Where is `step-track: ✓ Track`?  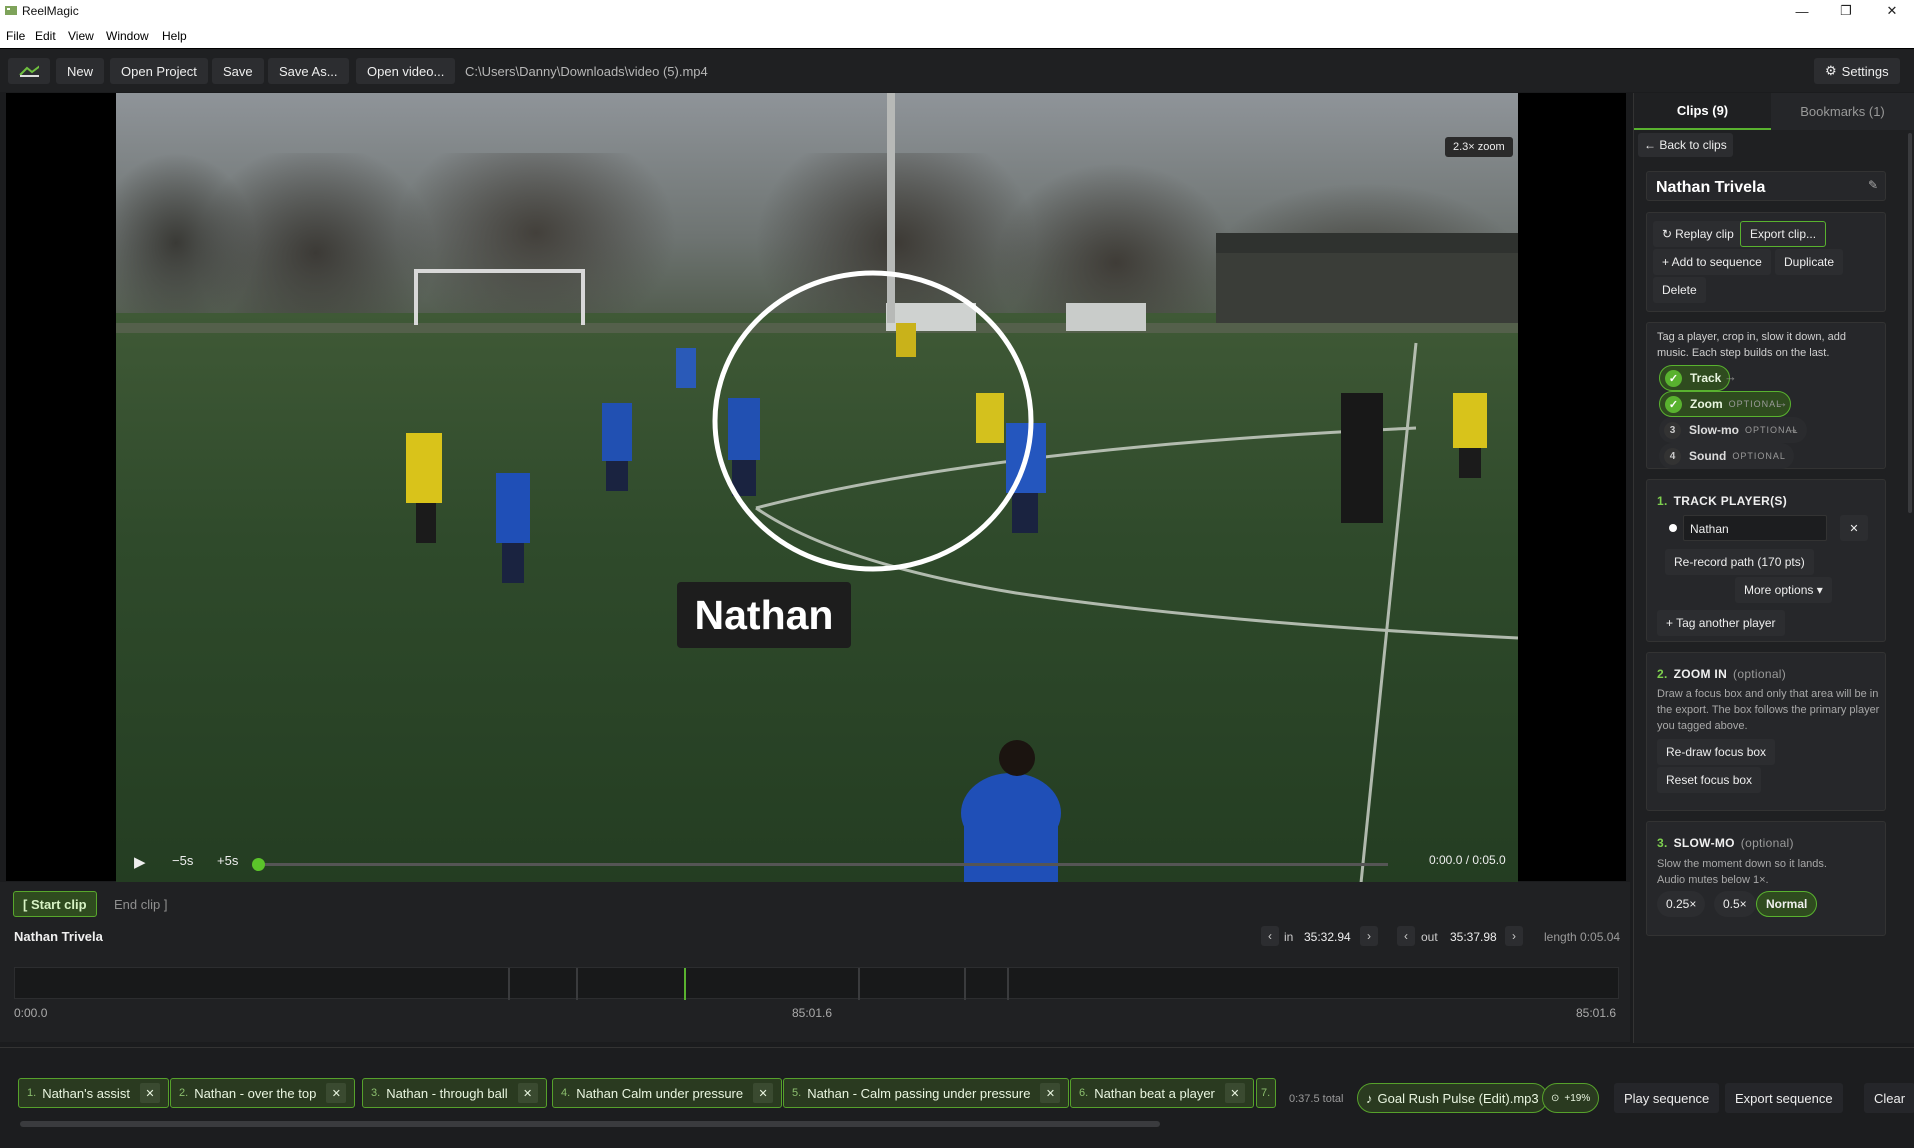 step-track: ✓ Track is located at coordinates (1695, 378).